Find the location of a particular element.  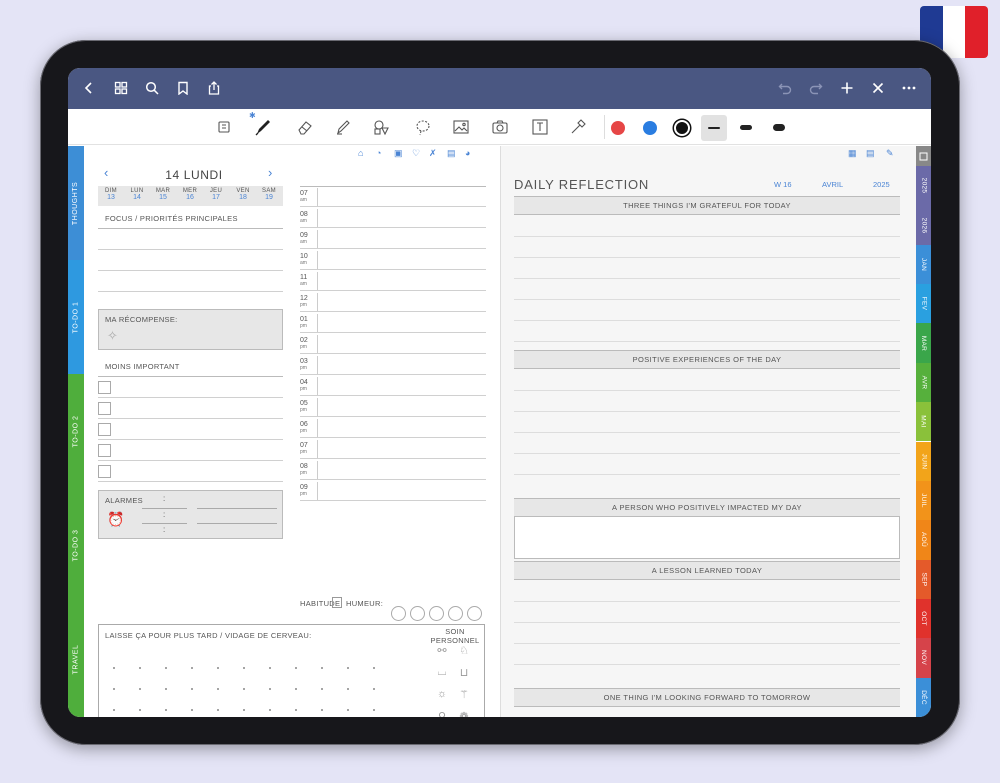

month-tab: AVR is located at coordinates (923, 382).